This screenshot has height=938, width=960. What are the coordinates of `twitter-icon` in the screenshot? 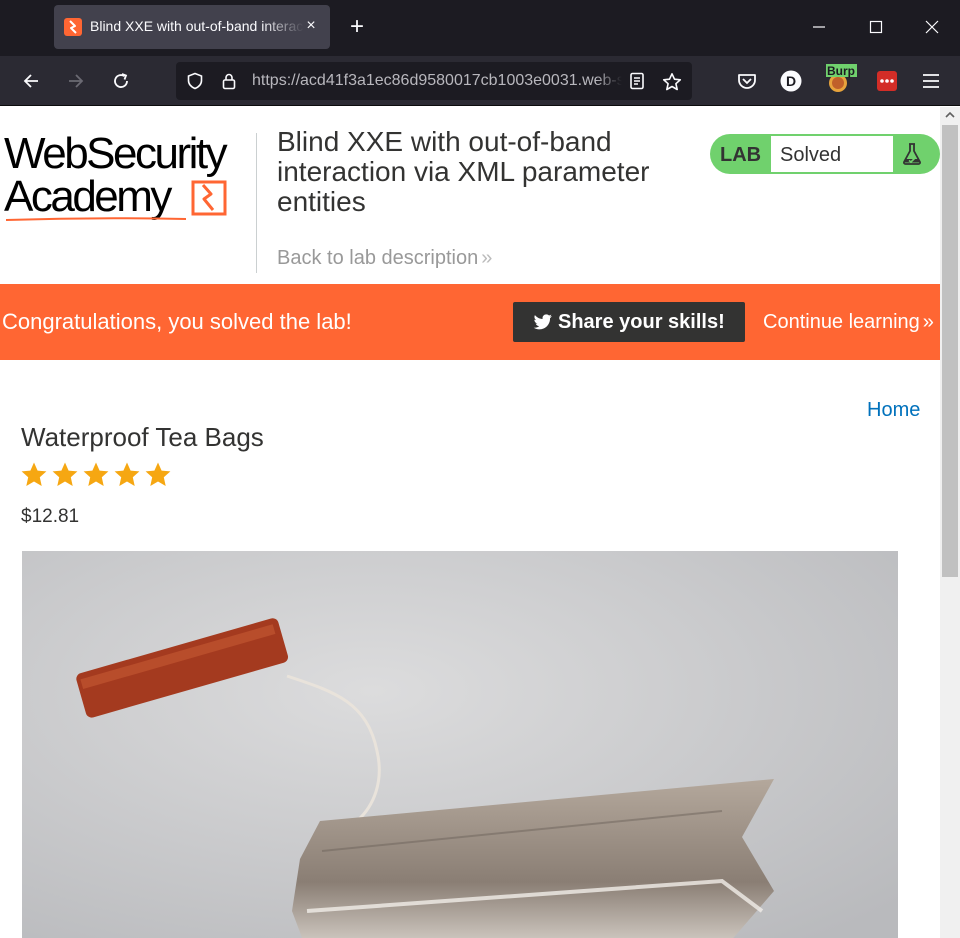 It's located at (542, 322).